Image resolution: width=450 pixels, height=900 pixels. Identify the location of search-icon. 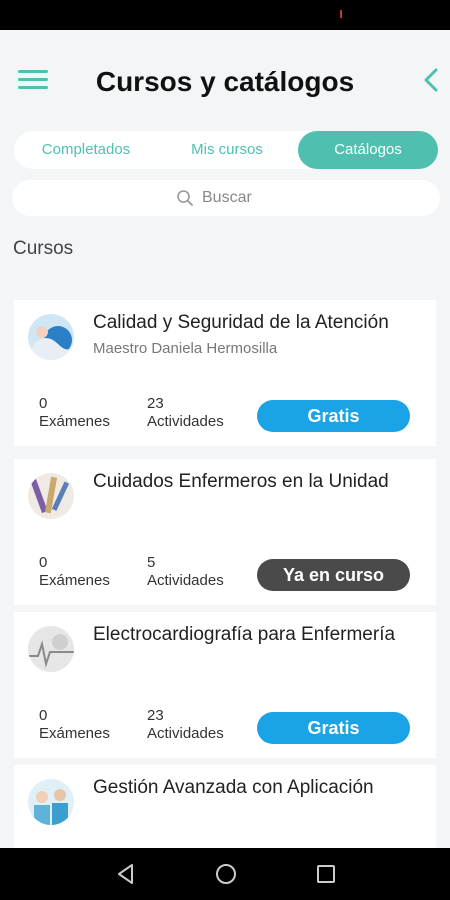
(185, 198).